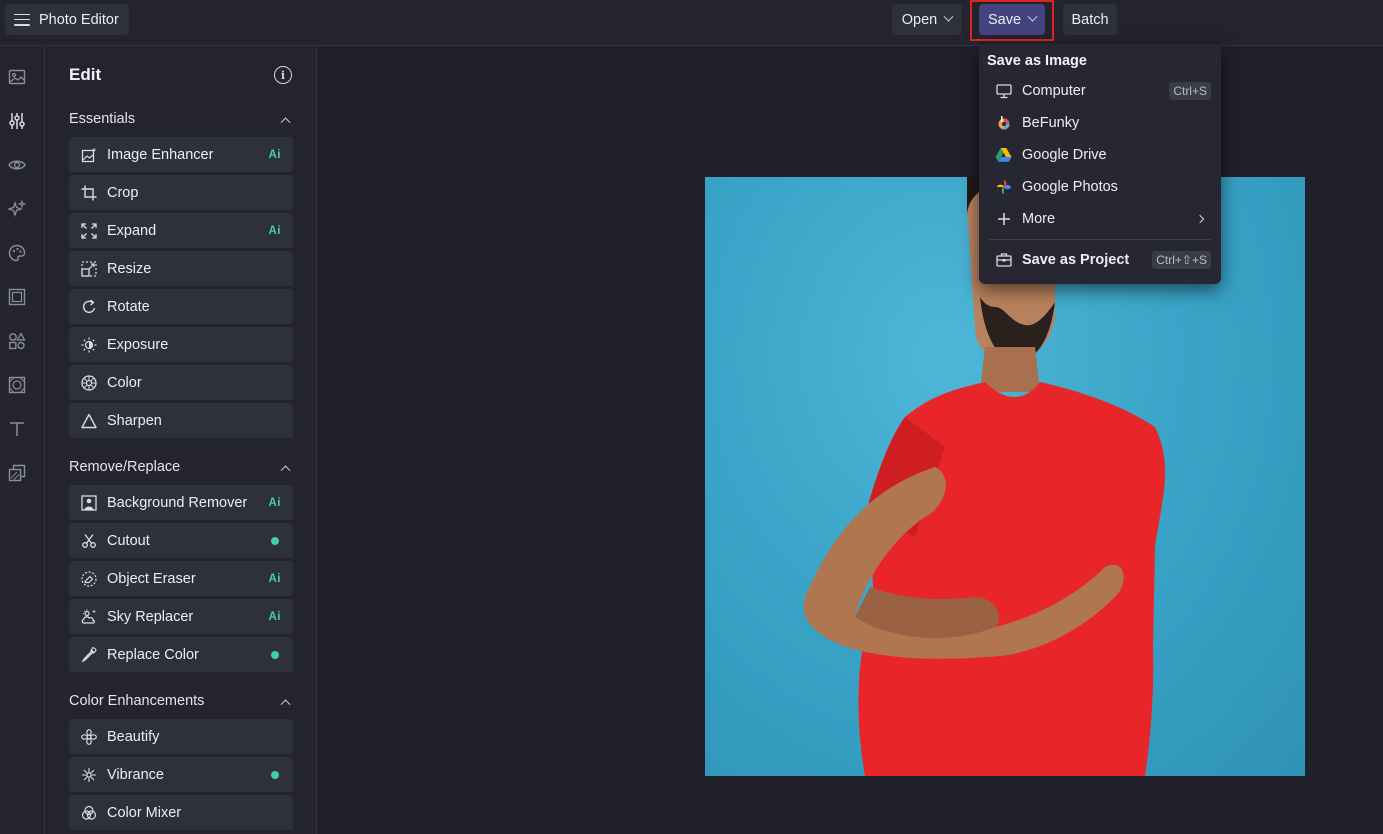 The height and width of the screenshot is (834, 1383). I want to click on batch-label: Batch, so click(1090, 19).